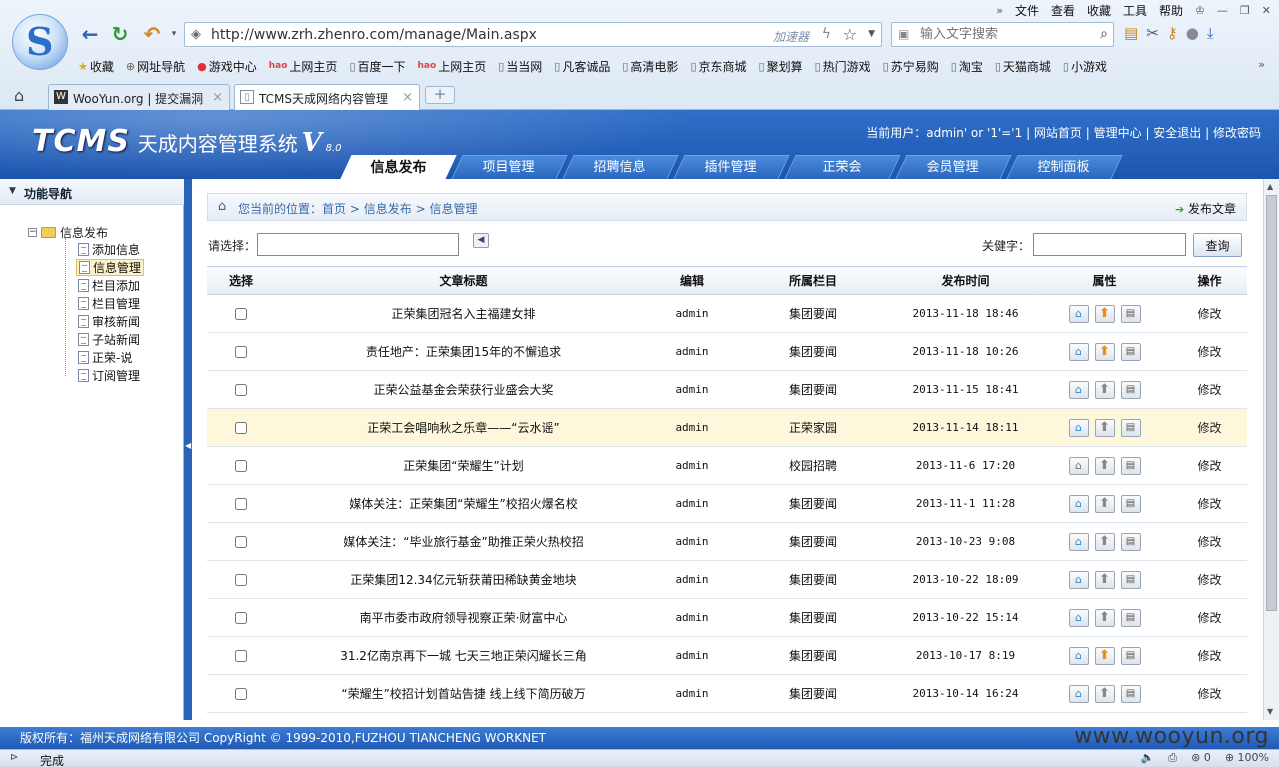  I want to click on tree-root: − 信息发布, so click(68, 232).